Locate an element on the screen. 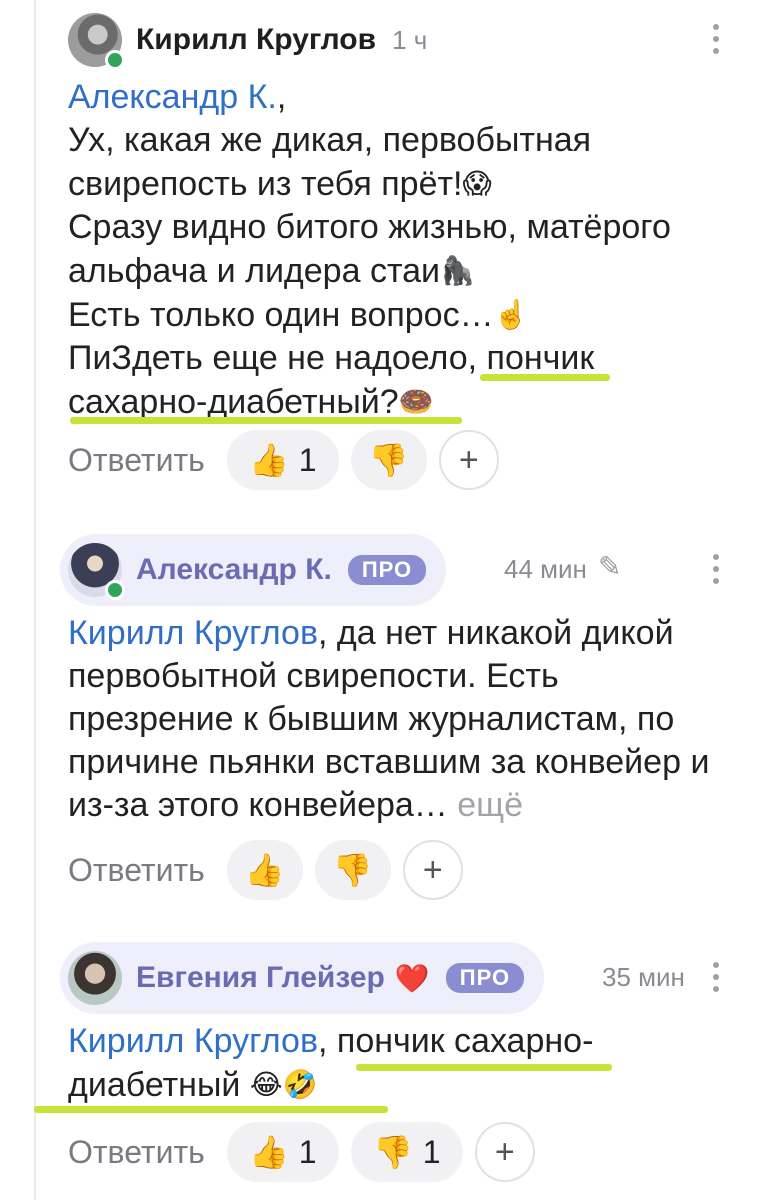  text-line: из-за этого конвейера… ещё is located at coordinates (296, 805).